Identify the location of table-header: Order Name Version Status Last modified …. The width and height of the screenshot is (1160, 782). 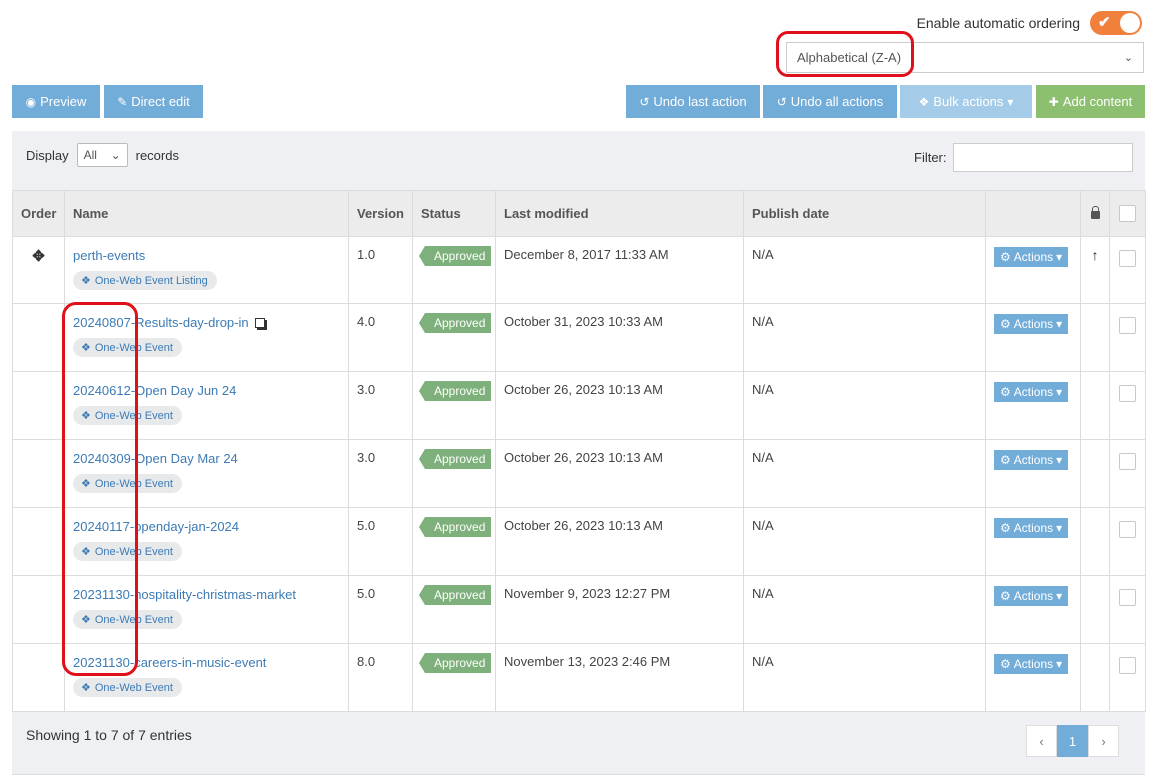
(579, 213).